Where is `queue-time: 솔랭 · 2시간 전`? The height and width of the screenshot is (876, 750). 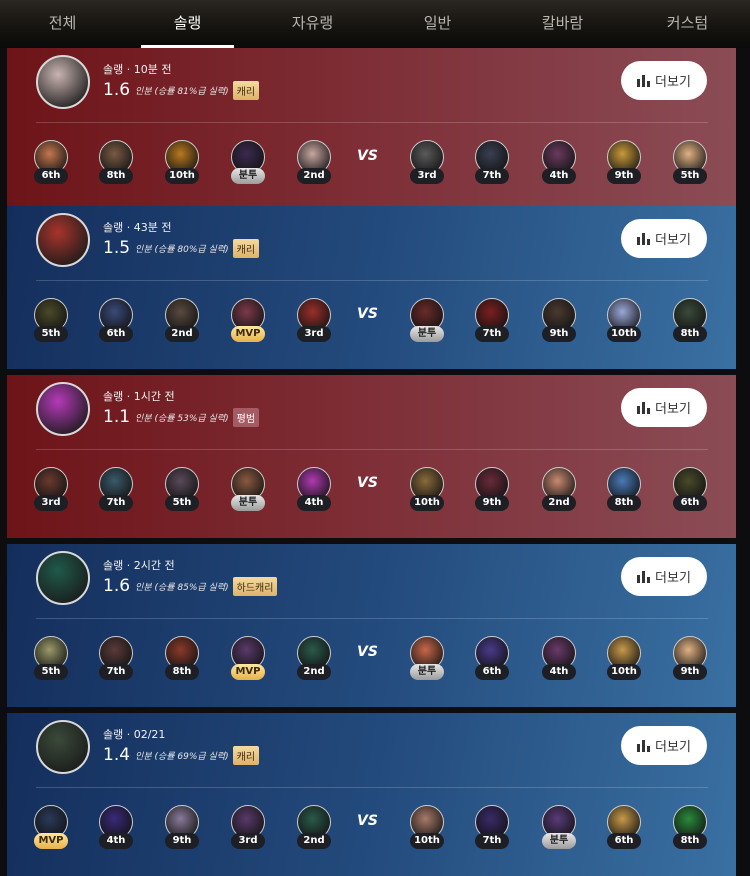
queue-time: 솔랭 · 2시간 전 is located at coordinates (139, 565).